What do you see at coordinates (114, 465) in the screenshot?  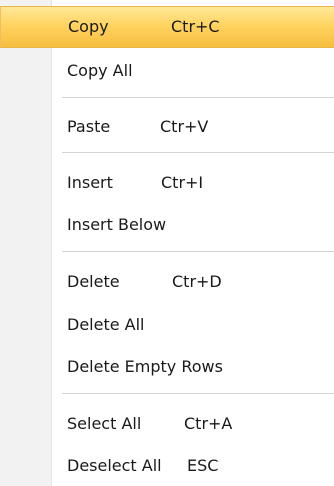 I see `menu-item-label: Deselect All` at bounding box center [114, 465].